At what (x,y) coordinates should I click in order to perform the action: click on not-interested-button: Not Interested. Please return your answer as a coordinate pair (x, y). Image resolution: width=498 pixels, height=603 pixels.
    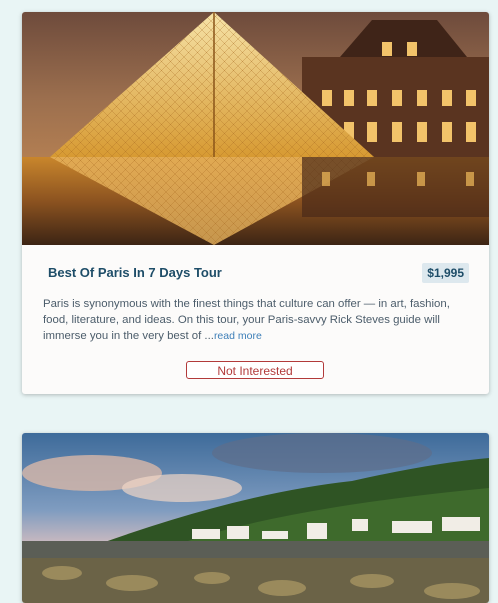
    Looking at the image, I should click on (255, 370).